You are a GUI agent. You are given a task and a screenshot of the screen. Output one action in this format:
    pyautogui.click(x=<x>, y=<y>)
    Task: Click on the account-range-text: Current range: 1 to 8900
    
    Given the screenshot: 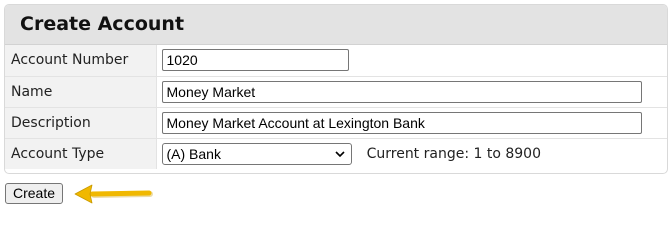 What is the action you would take?
    pyautogui.click(x=453, y=153)
    